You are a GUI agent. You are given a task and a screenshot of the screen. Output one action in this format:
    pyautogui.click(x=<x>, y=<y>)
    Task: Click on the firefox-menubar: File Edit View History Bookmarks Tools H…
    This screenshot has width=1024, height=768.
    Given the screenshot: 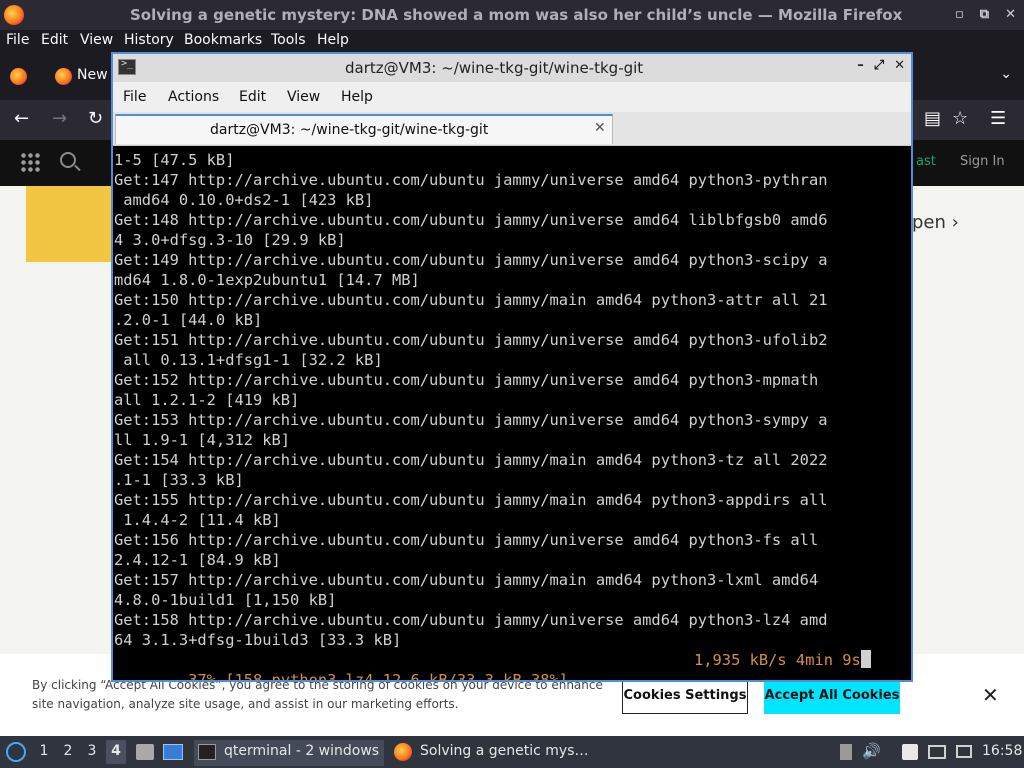 What is the action you would take?
    pyautogui.click(x=512, y=41)
    